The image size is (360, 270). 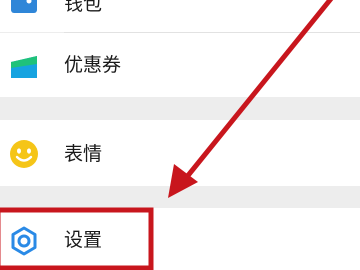 What do you see at coordinates (93, 65) in the screenshot?
I see `menu-item-label: 优惠券` at bounding box center [93, 65].